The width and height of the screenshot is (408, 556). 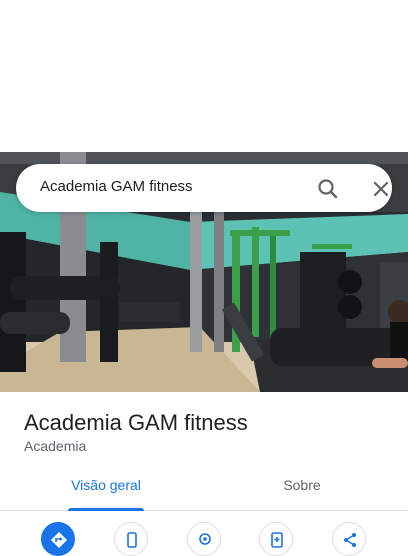 I want to click on share-button, so click(x=349, y=539).